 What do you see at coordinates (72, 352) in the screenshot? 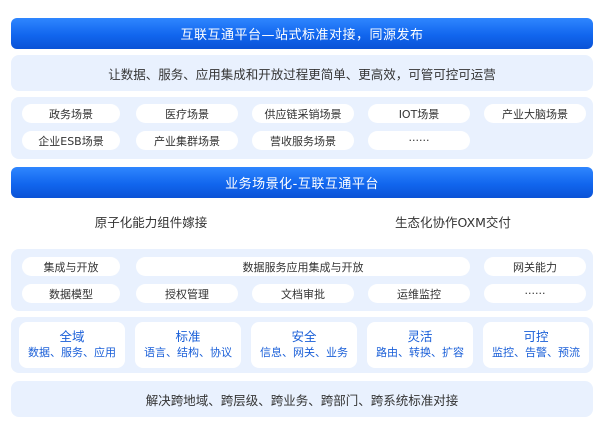
I see `feature-sub: 数据、服务、应用` at bounding box center [72, 352].